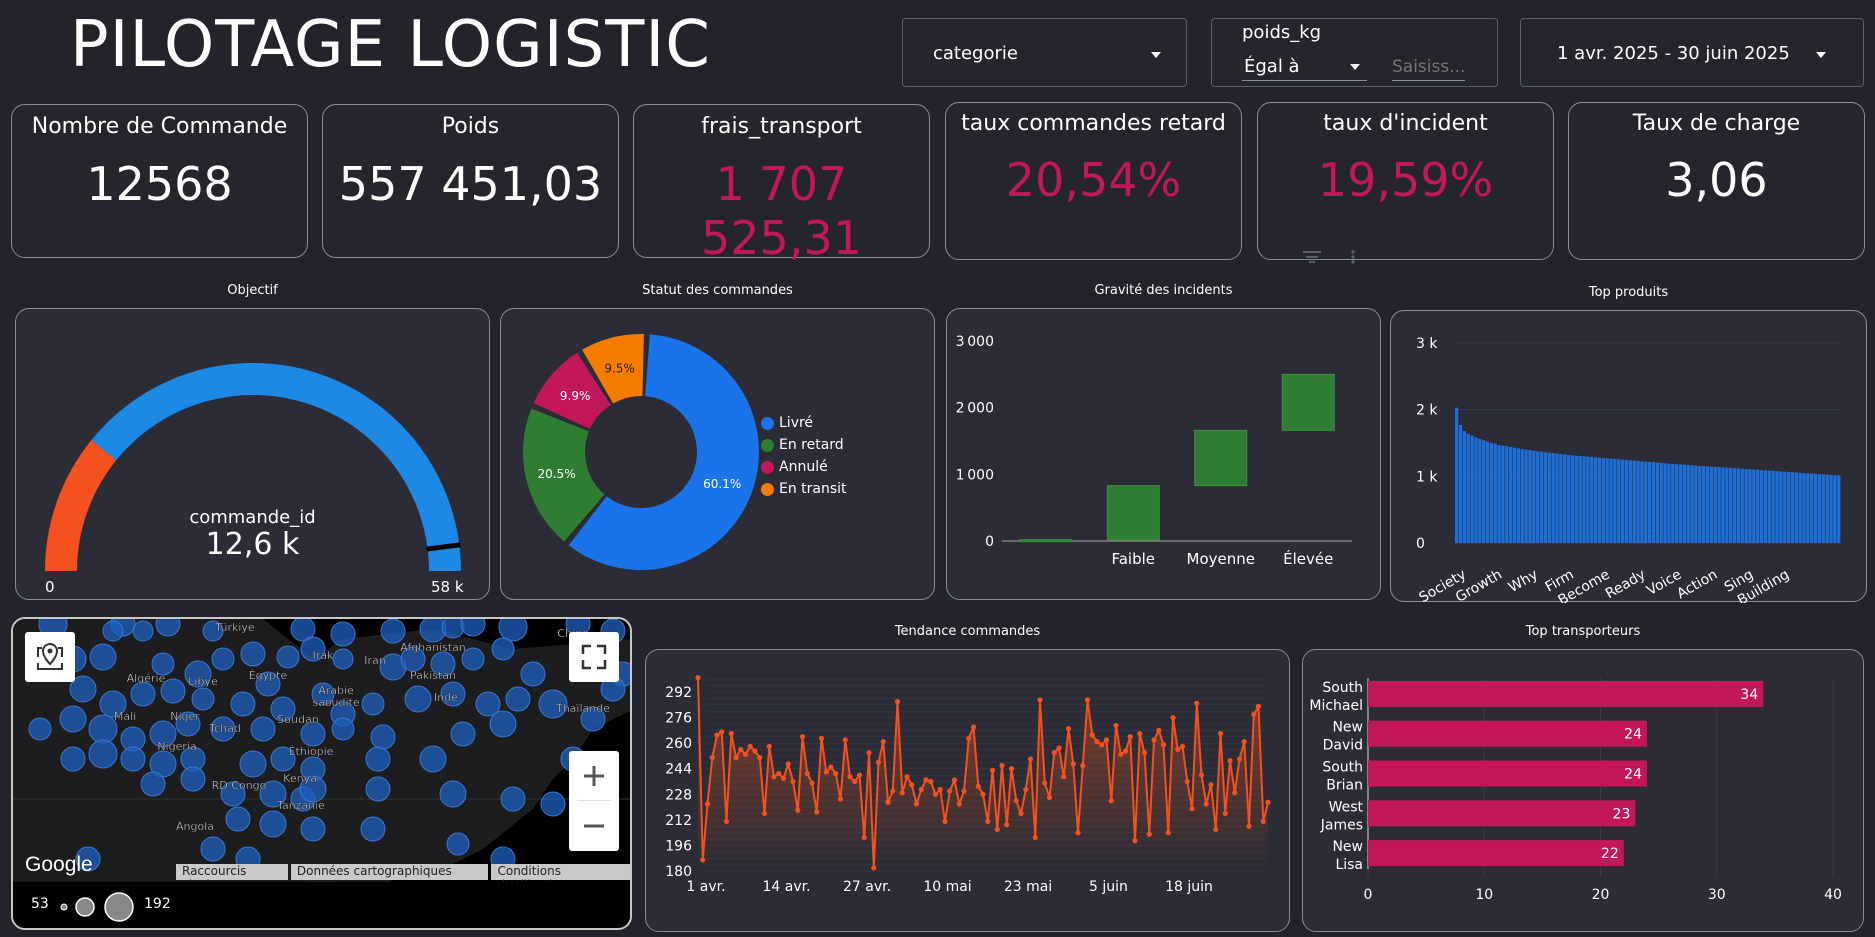 The image size is (1875, 937). What do you see at coordinates (804, 423) in the screenshot?
I see `legend-item-delivered: Livré` at bounding box center [804, 423].